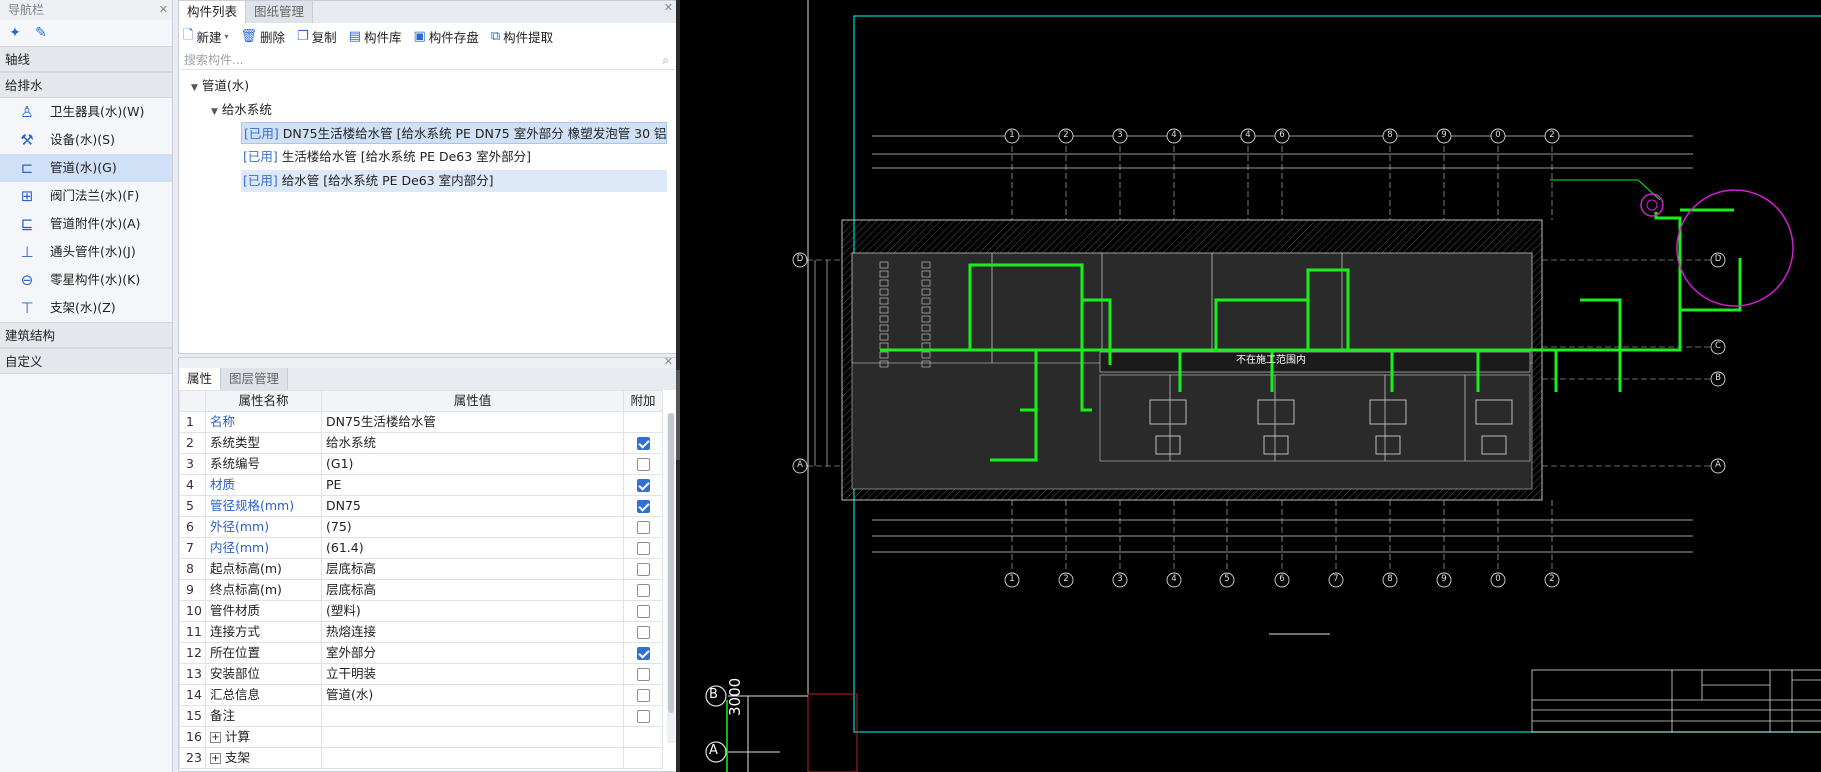 The height and width of the screenshot is (772, 1821). I want to click on property-row: 8 起点标高(m) 层底标高, so click(421, 569).